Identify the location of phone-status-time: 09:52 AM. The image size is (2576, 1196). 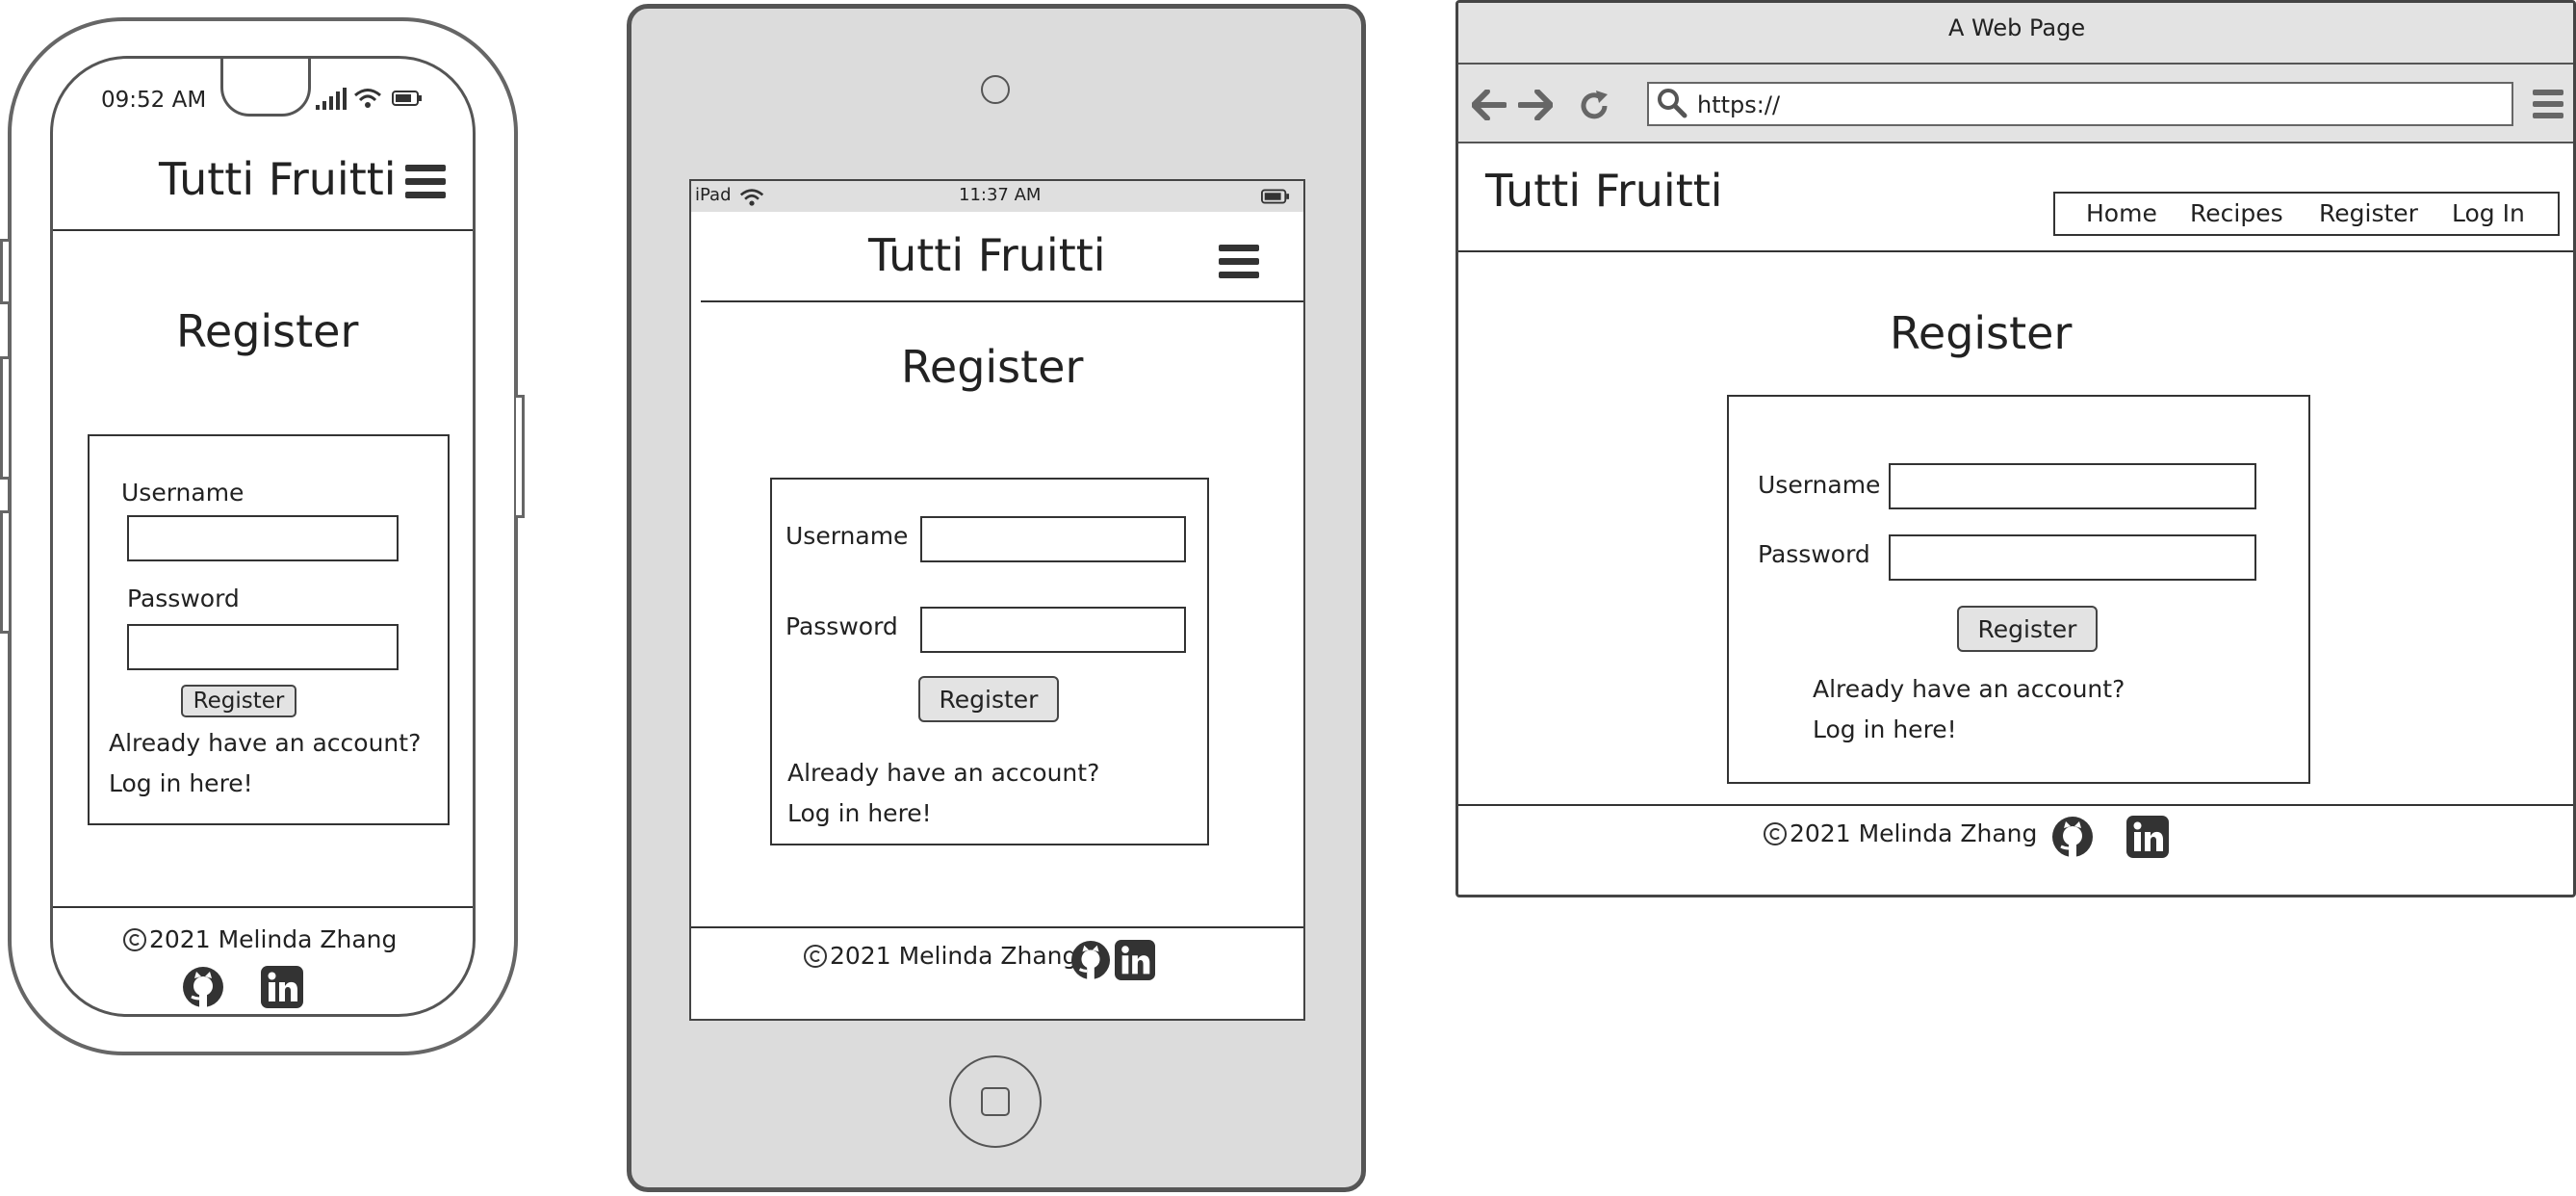
(154, 100).